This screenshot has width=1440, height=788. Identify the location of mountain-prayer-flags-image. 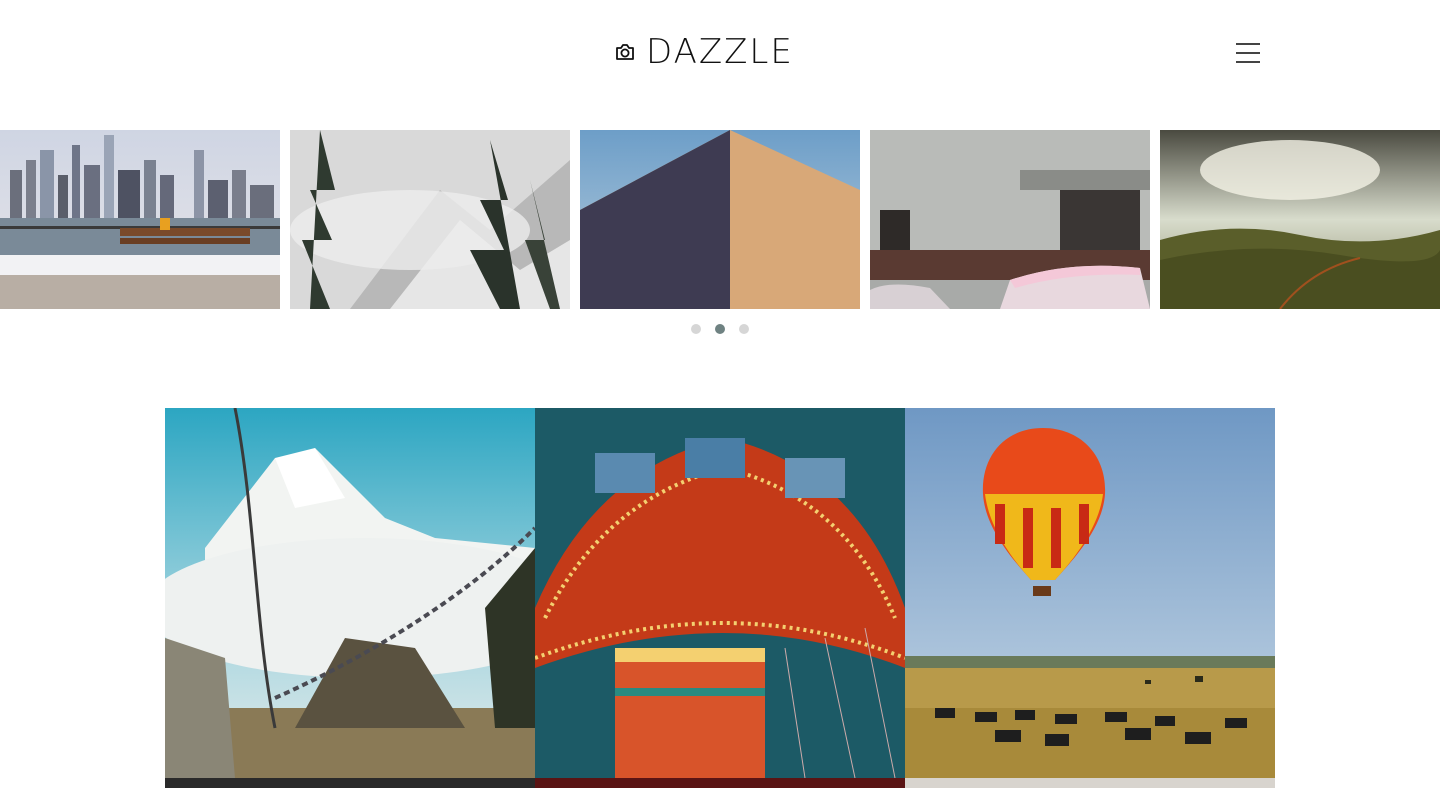
(350, 593).